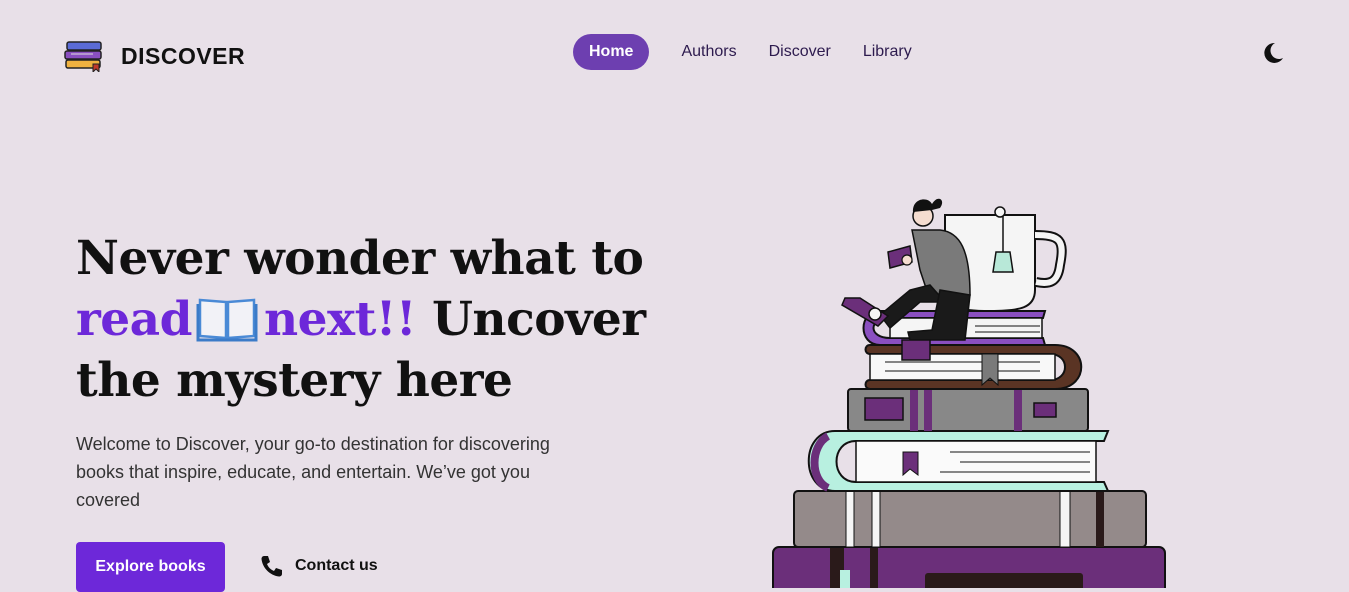 The height and width of the screenshot is (592, 1349). I want to click on explore-books-button: Explore books, so click(150, 567).